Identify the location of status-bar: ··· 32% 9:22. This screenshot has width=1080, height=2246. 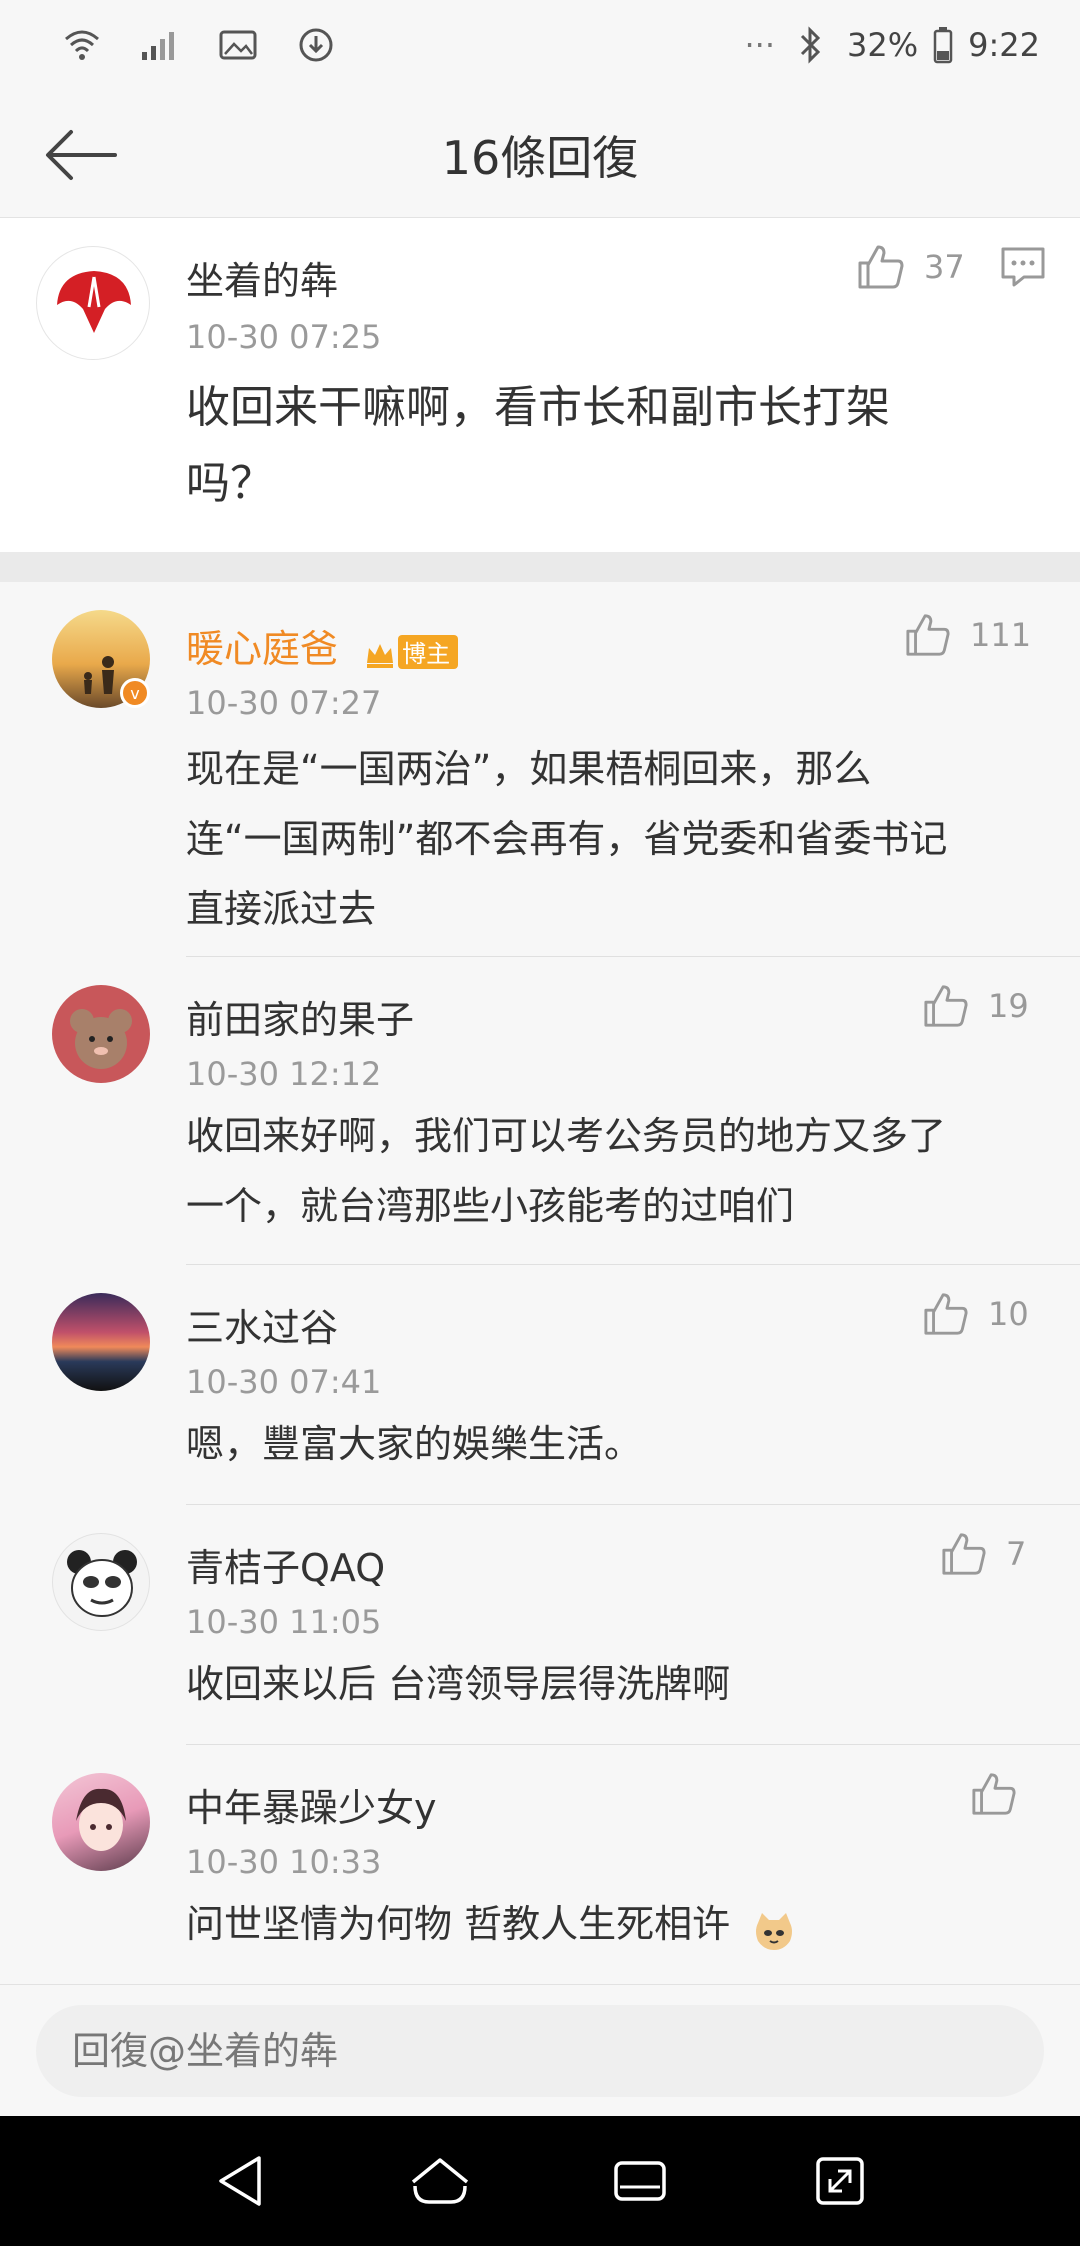
(540, 45).